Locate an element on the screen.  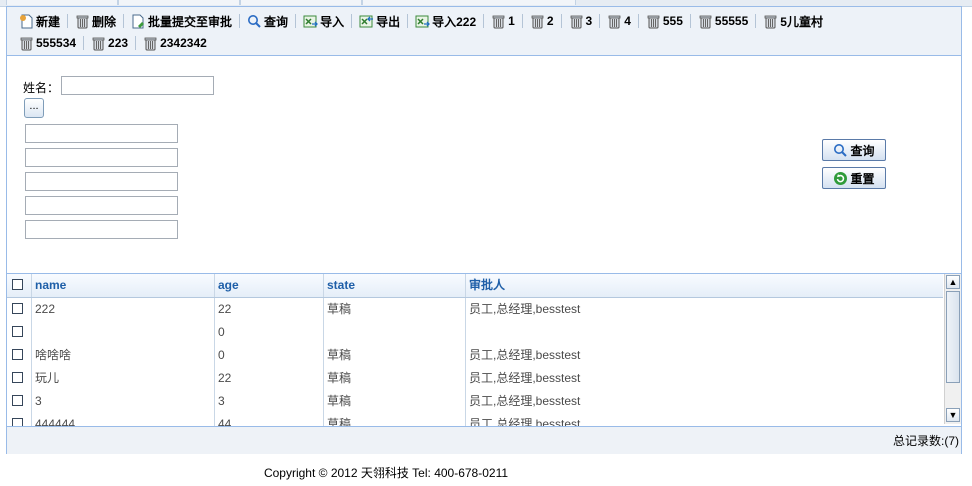
cell-name: 啥啥啥 is located at coordinates (123, 355).